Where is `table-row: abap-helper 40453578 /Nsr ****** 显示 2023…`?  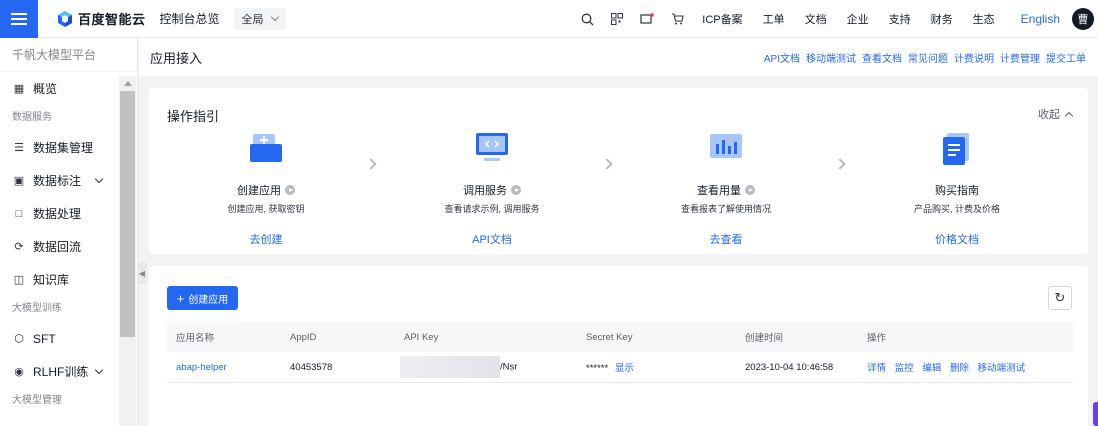
table-row: abap-helper 40453578 /Nsr ****** 显示 2023… is located at coordinates (620, 367).